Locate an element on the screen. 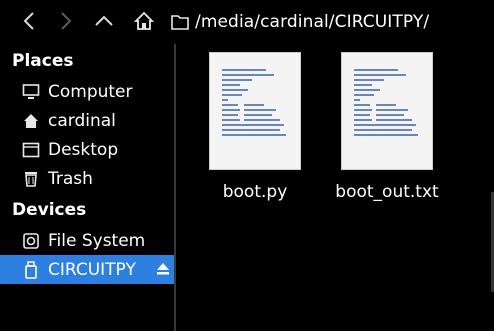 The image size is (494, 331). file-name: boot_out.txt is located at coordinates (387, 192).